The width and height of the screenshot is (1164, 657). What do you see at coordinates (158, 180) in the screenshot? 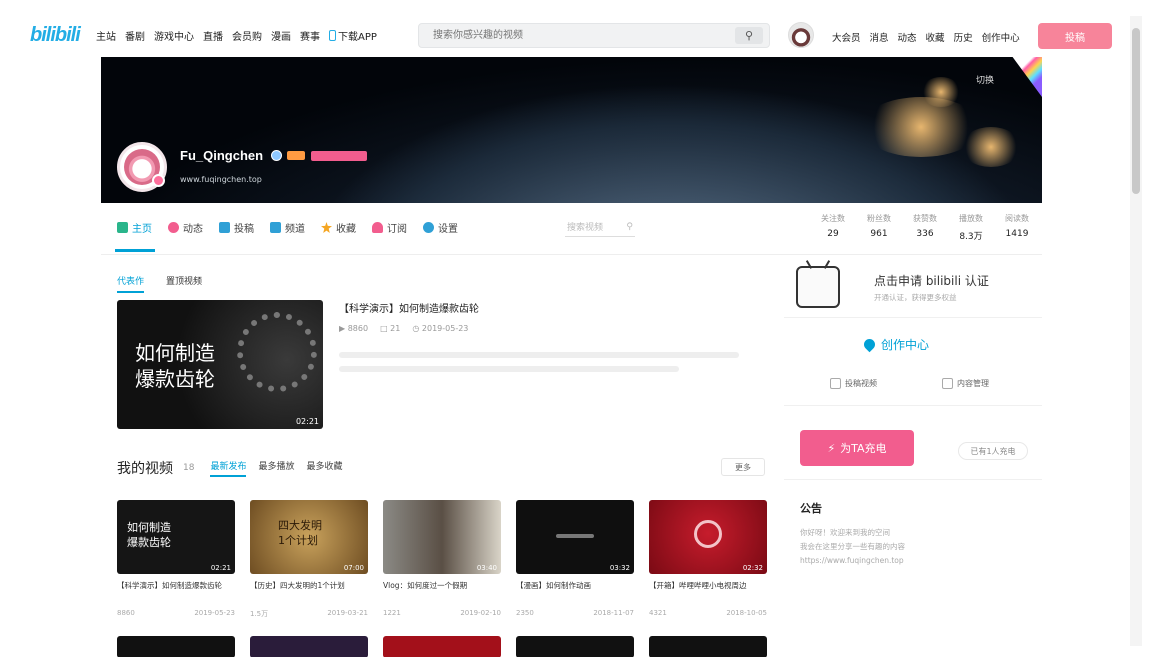
I see `avatar-badge-icon` at bounding box center [158, 180].